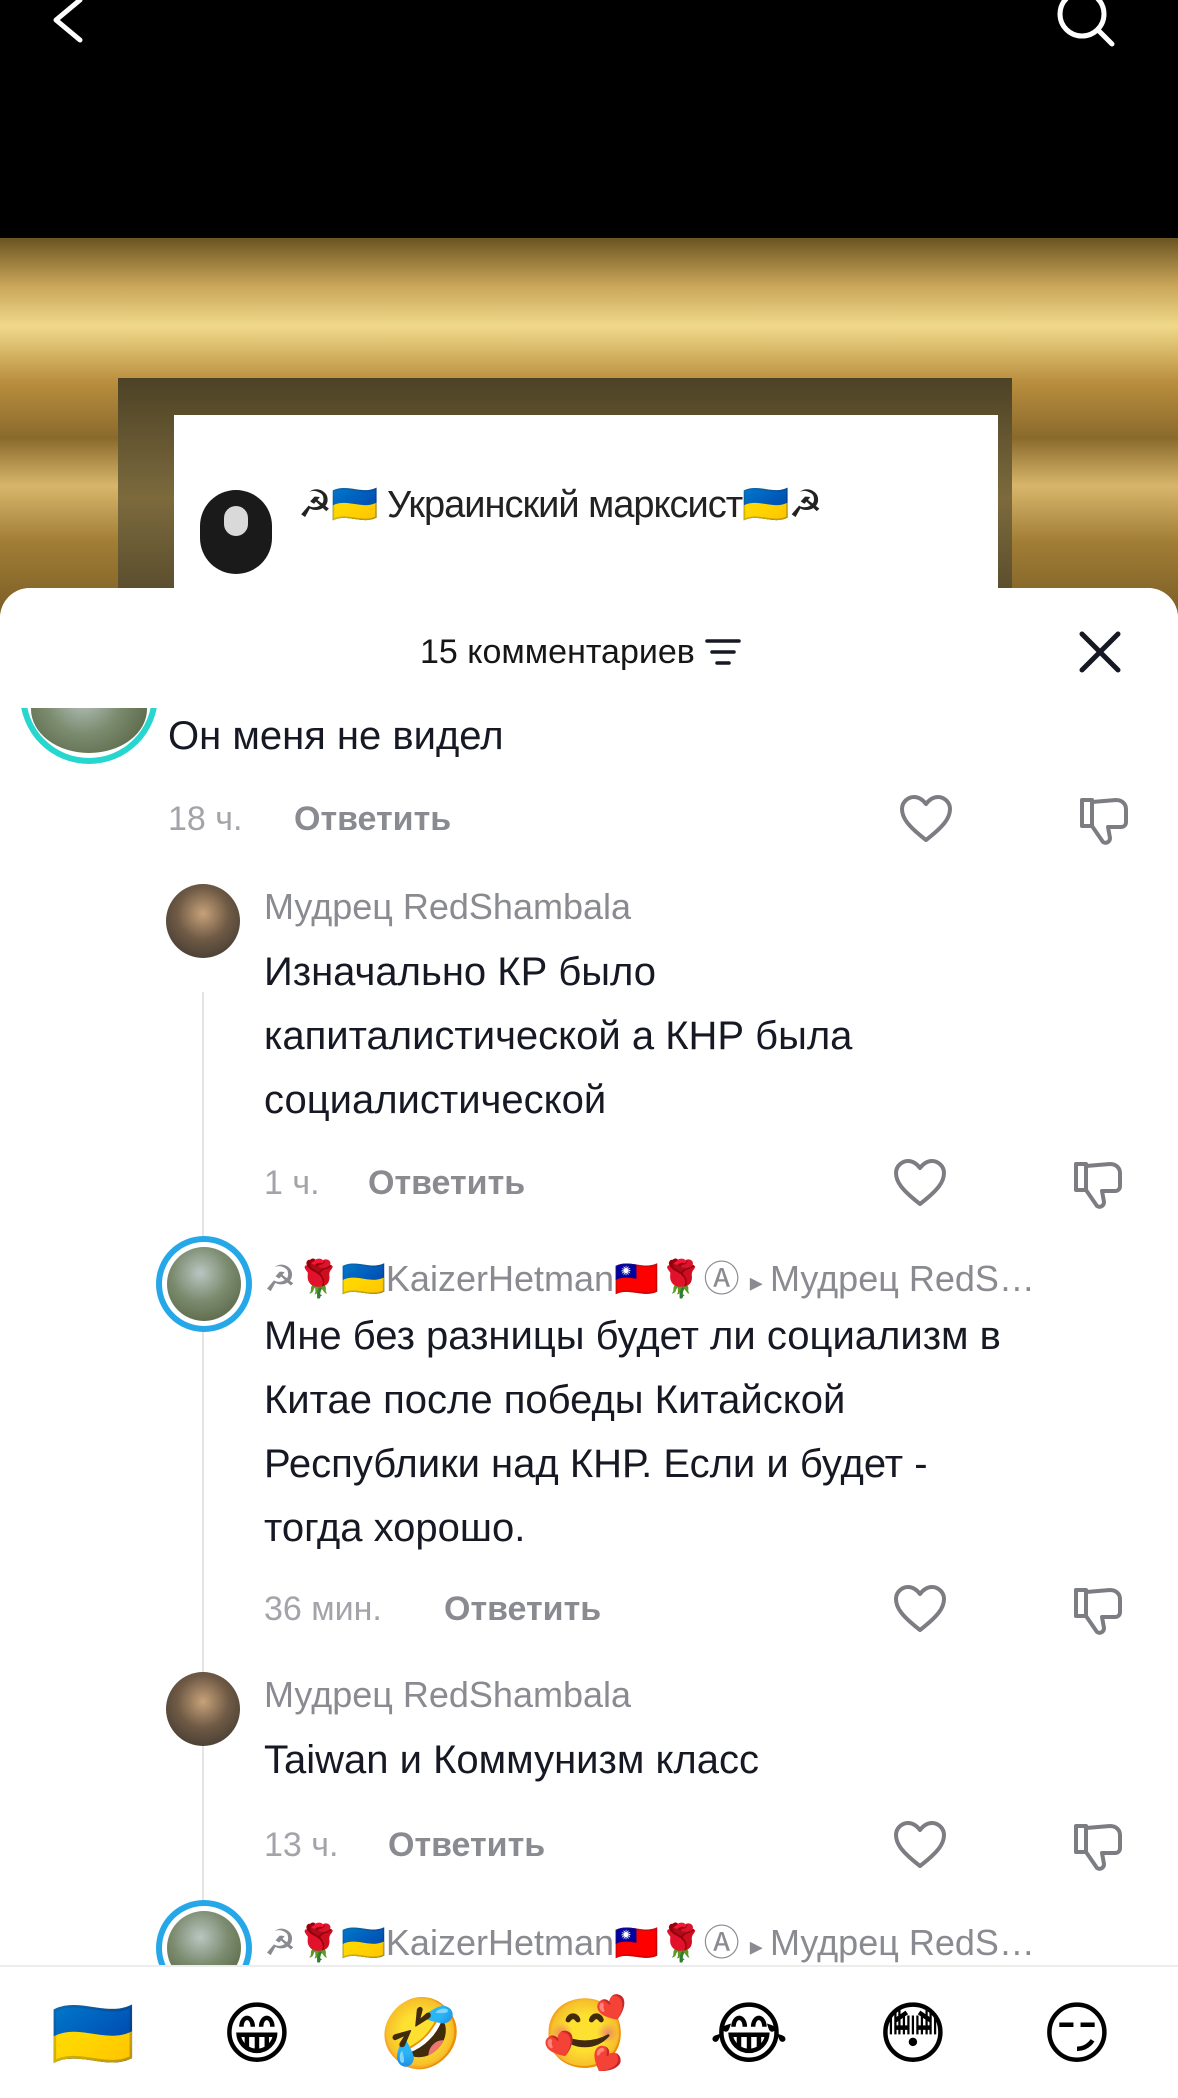 The image size is (1178, 2098). What do you see at coordinates (723, 652) in the screenshot?
I see `filter-icon` at bounding box center [723, 652].